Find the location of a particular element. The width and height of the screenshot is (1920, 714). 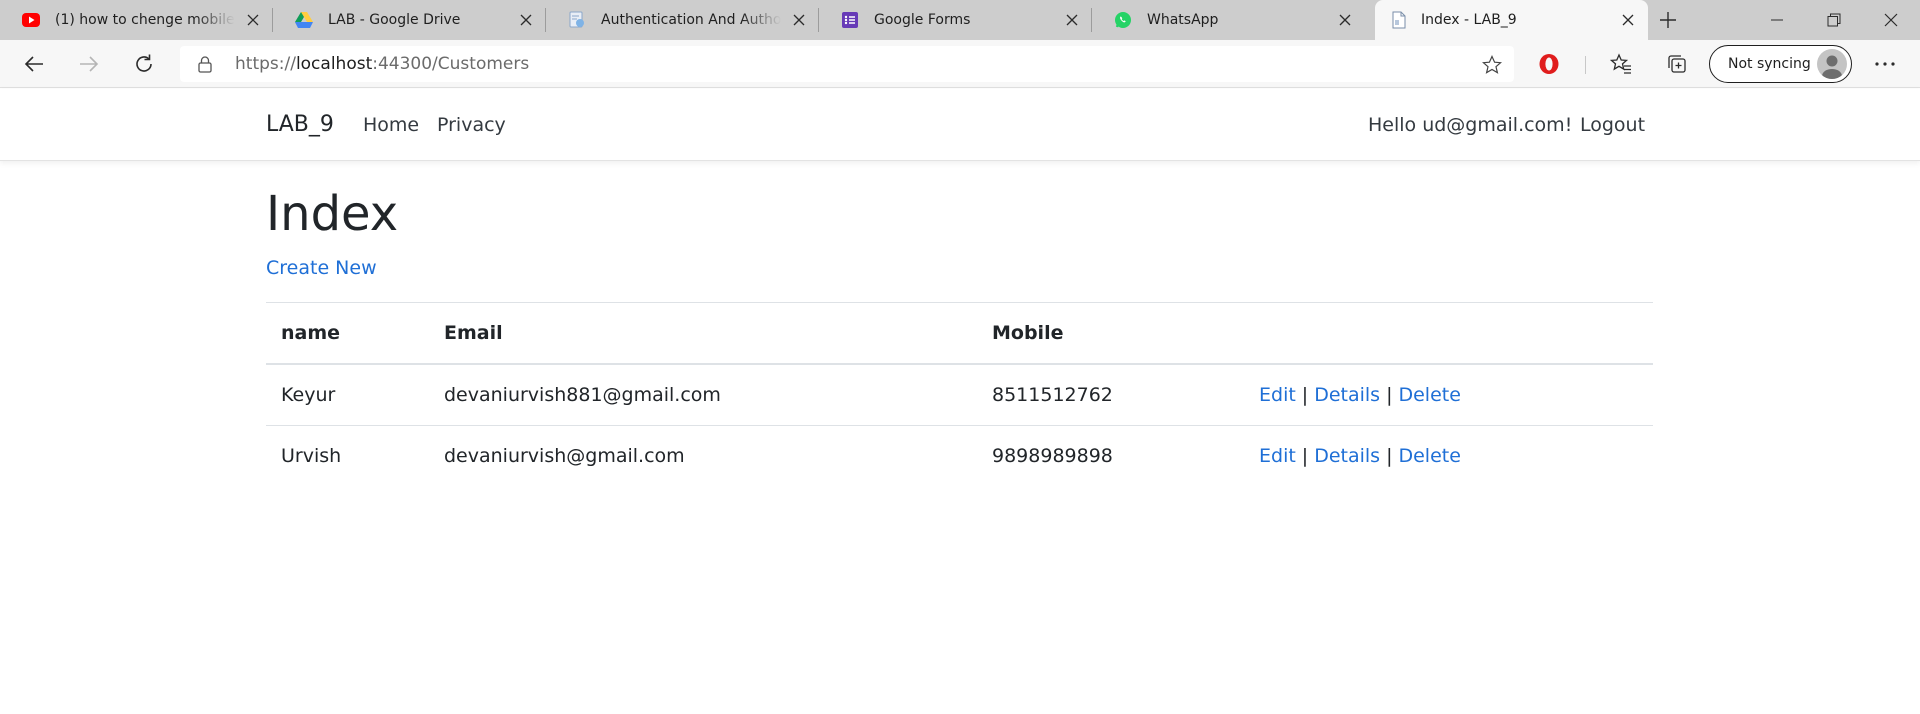

page-title: Index is located at coordinates (332, 214).